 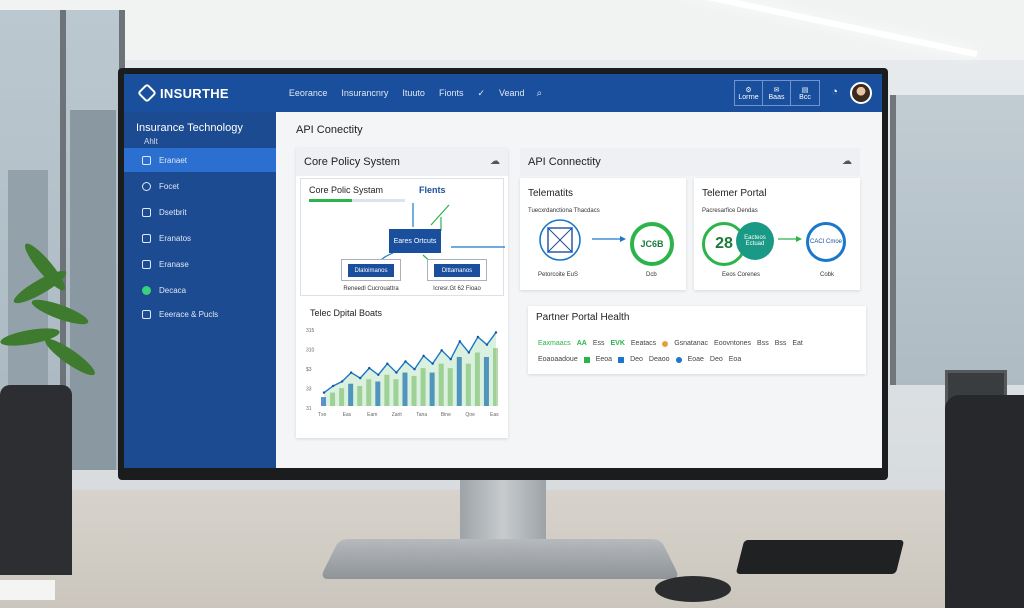 I want to click on telematics-ring-caption: Dcb, so click(x=651, y=275).